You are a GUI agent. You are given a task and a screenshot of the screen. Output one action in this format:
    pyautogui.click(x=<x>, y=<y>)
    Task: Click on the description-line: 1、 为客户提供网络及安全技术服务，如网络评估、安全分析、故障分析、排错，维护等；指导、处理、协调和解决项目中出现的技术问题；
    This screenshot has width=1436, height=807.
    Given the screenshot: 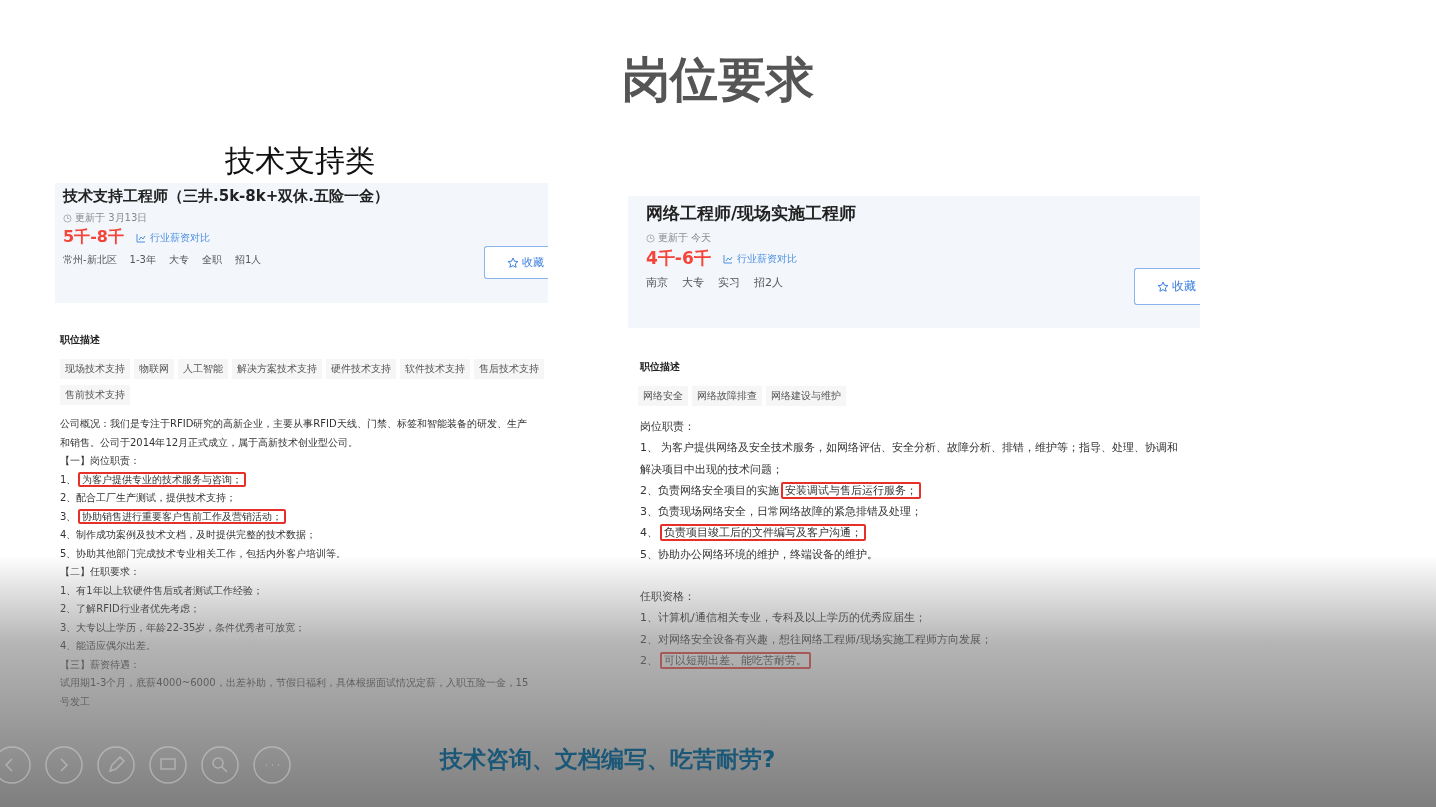 What is the action you would take?
    pyautogui.click(x=910, y=459)
    